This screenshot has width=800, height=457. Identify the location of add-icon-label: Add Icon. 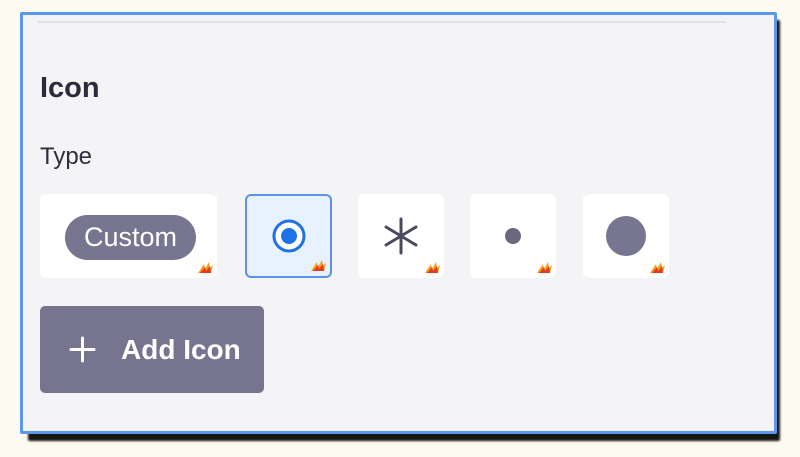
(181, 349).